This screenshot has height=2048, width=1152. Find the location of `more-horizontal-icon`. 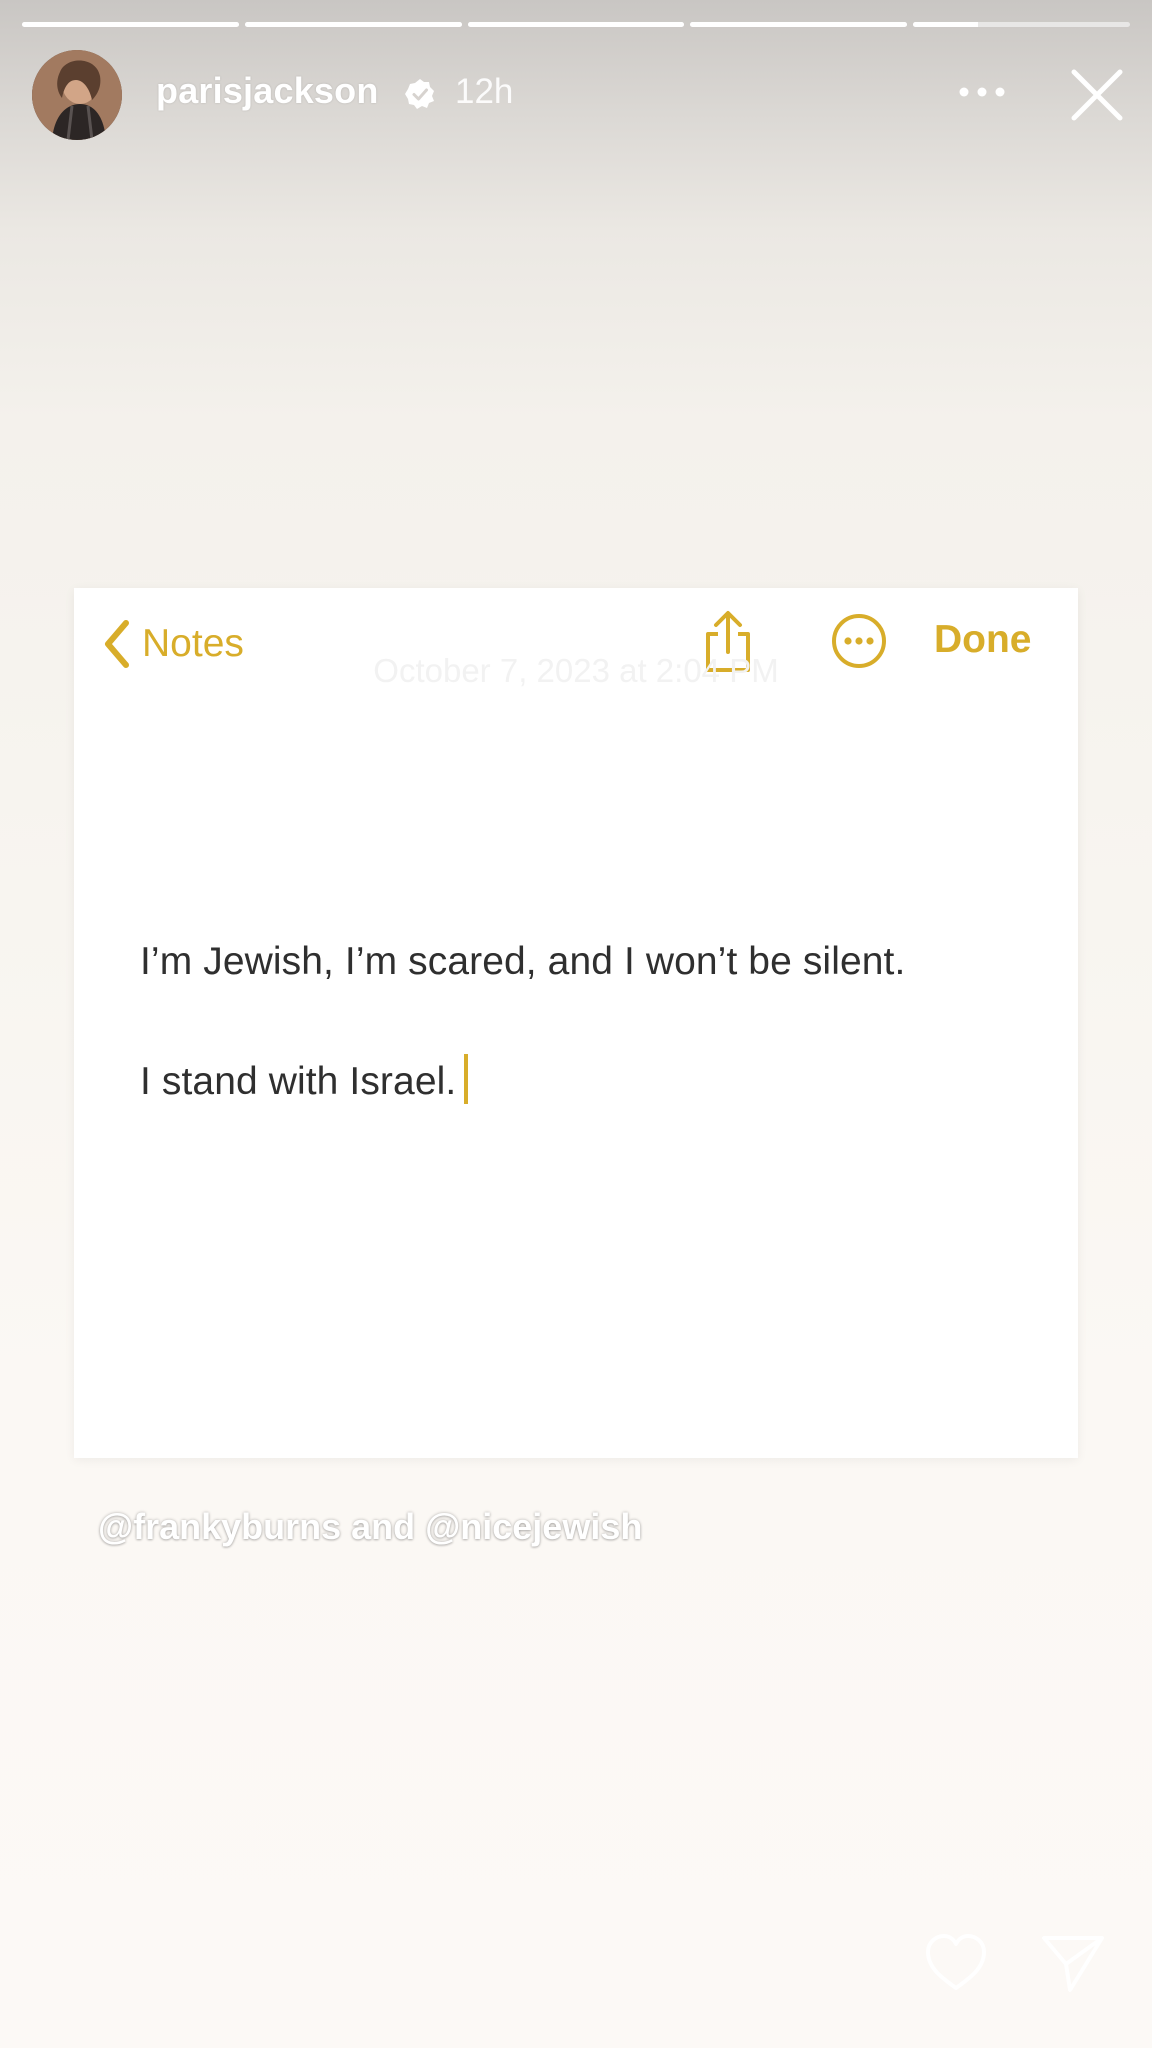

more-horizontal-icon is located at coordinates (982, 92).